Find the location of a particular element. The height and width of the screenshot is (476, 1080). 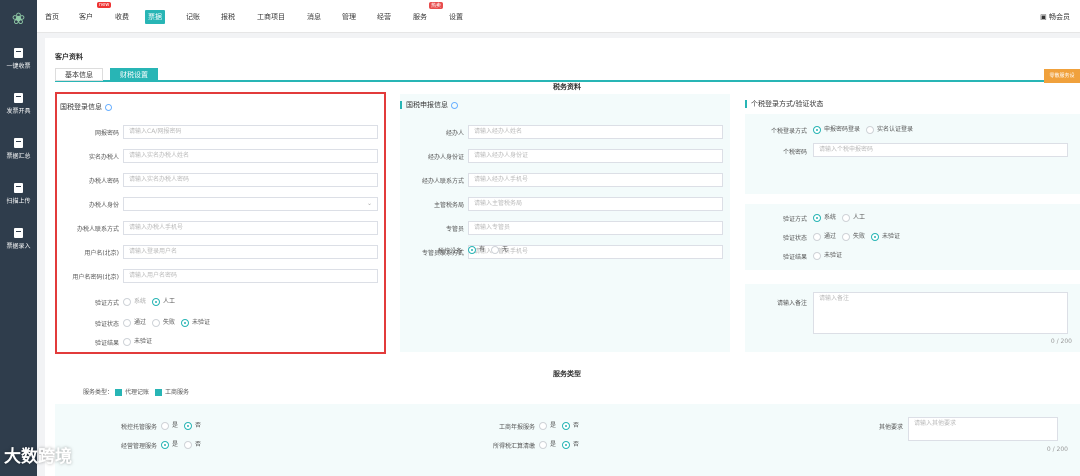

verify-method-radio: 系统 人工 is located at coordinates (152, 301).